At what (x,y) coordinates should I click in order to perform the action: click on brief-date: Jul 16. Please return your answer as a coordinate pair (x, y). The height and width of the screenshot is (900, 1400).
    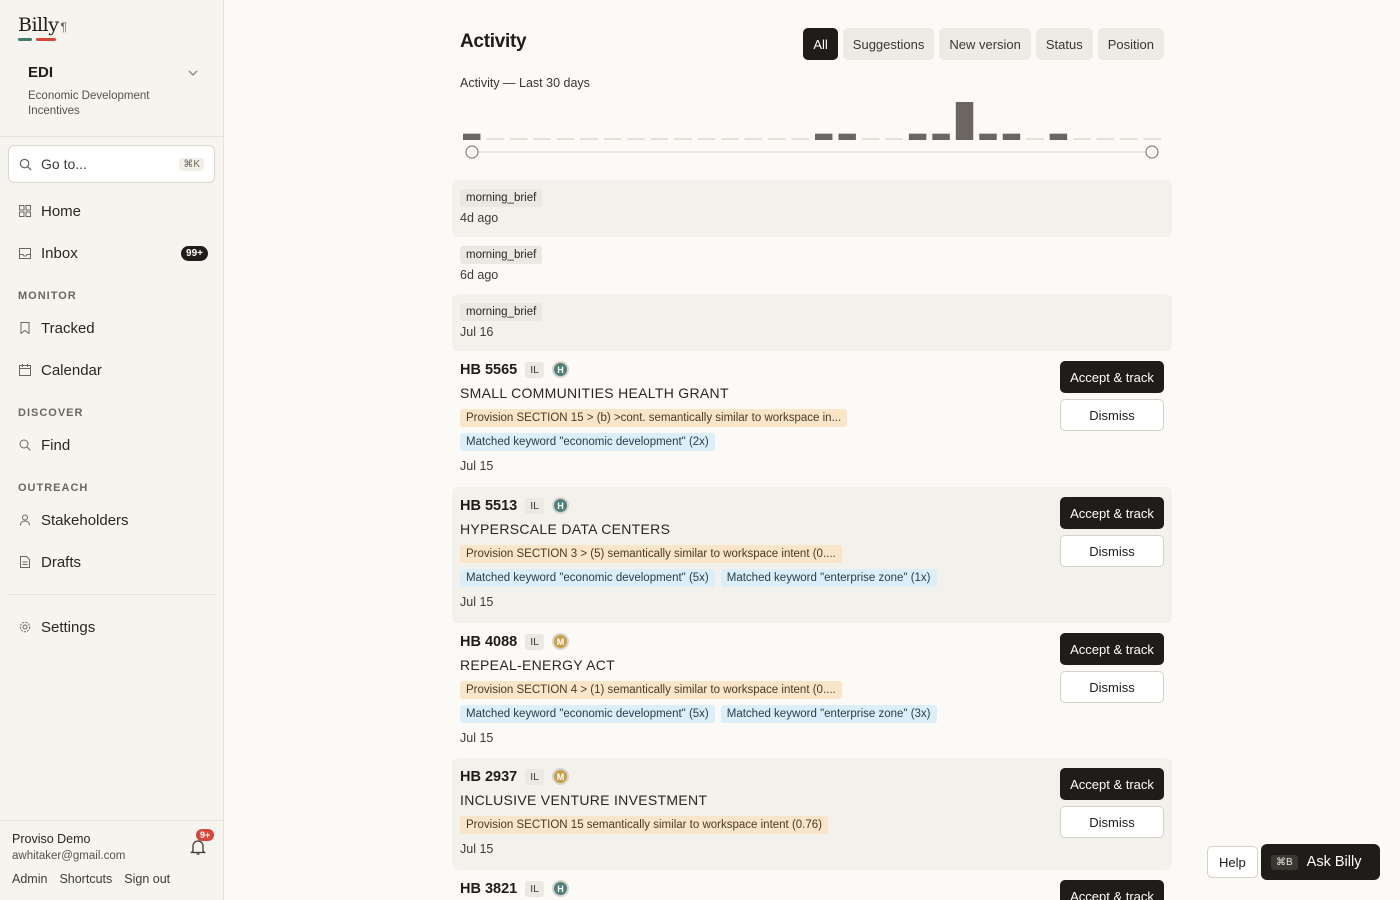
    Looking at the image, I should click on (477, 332).